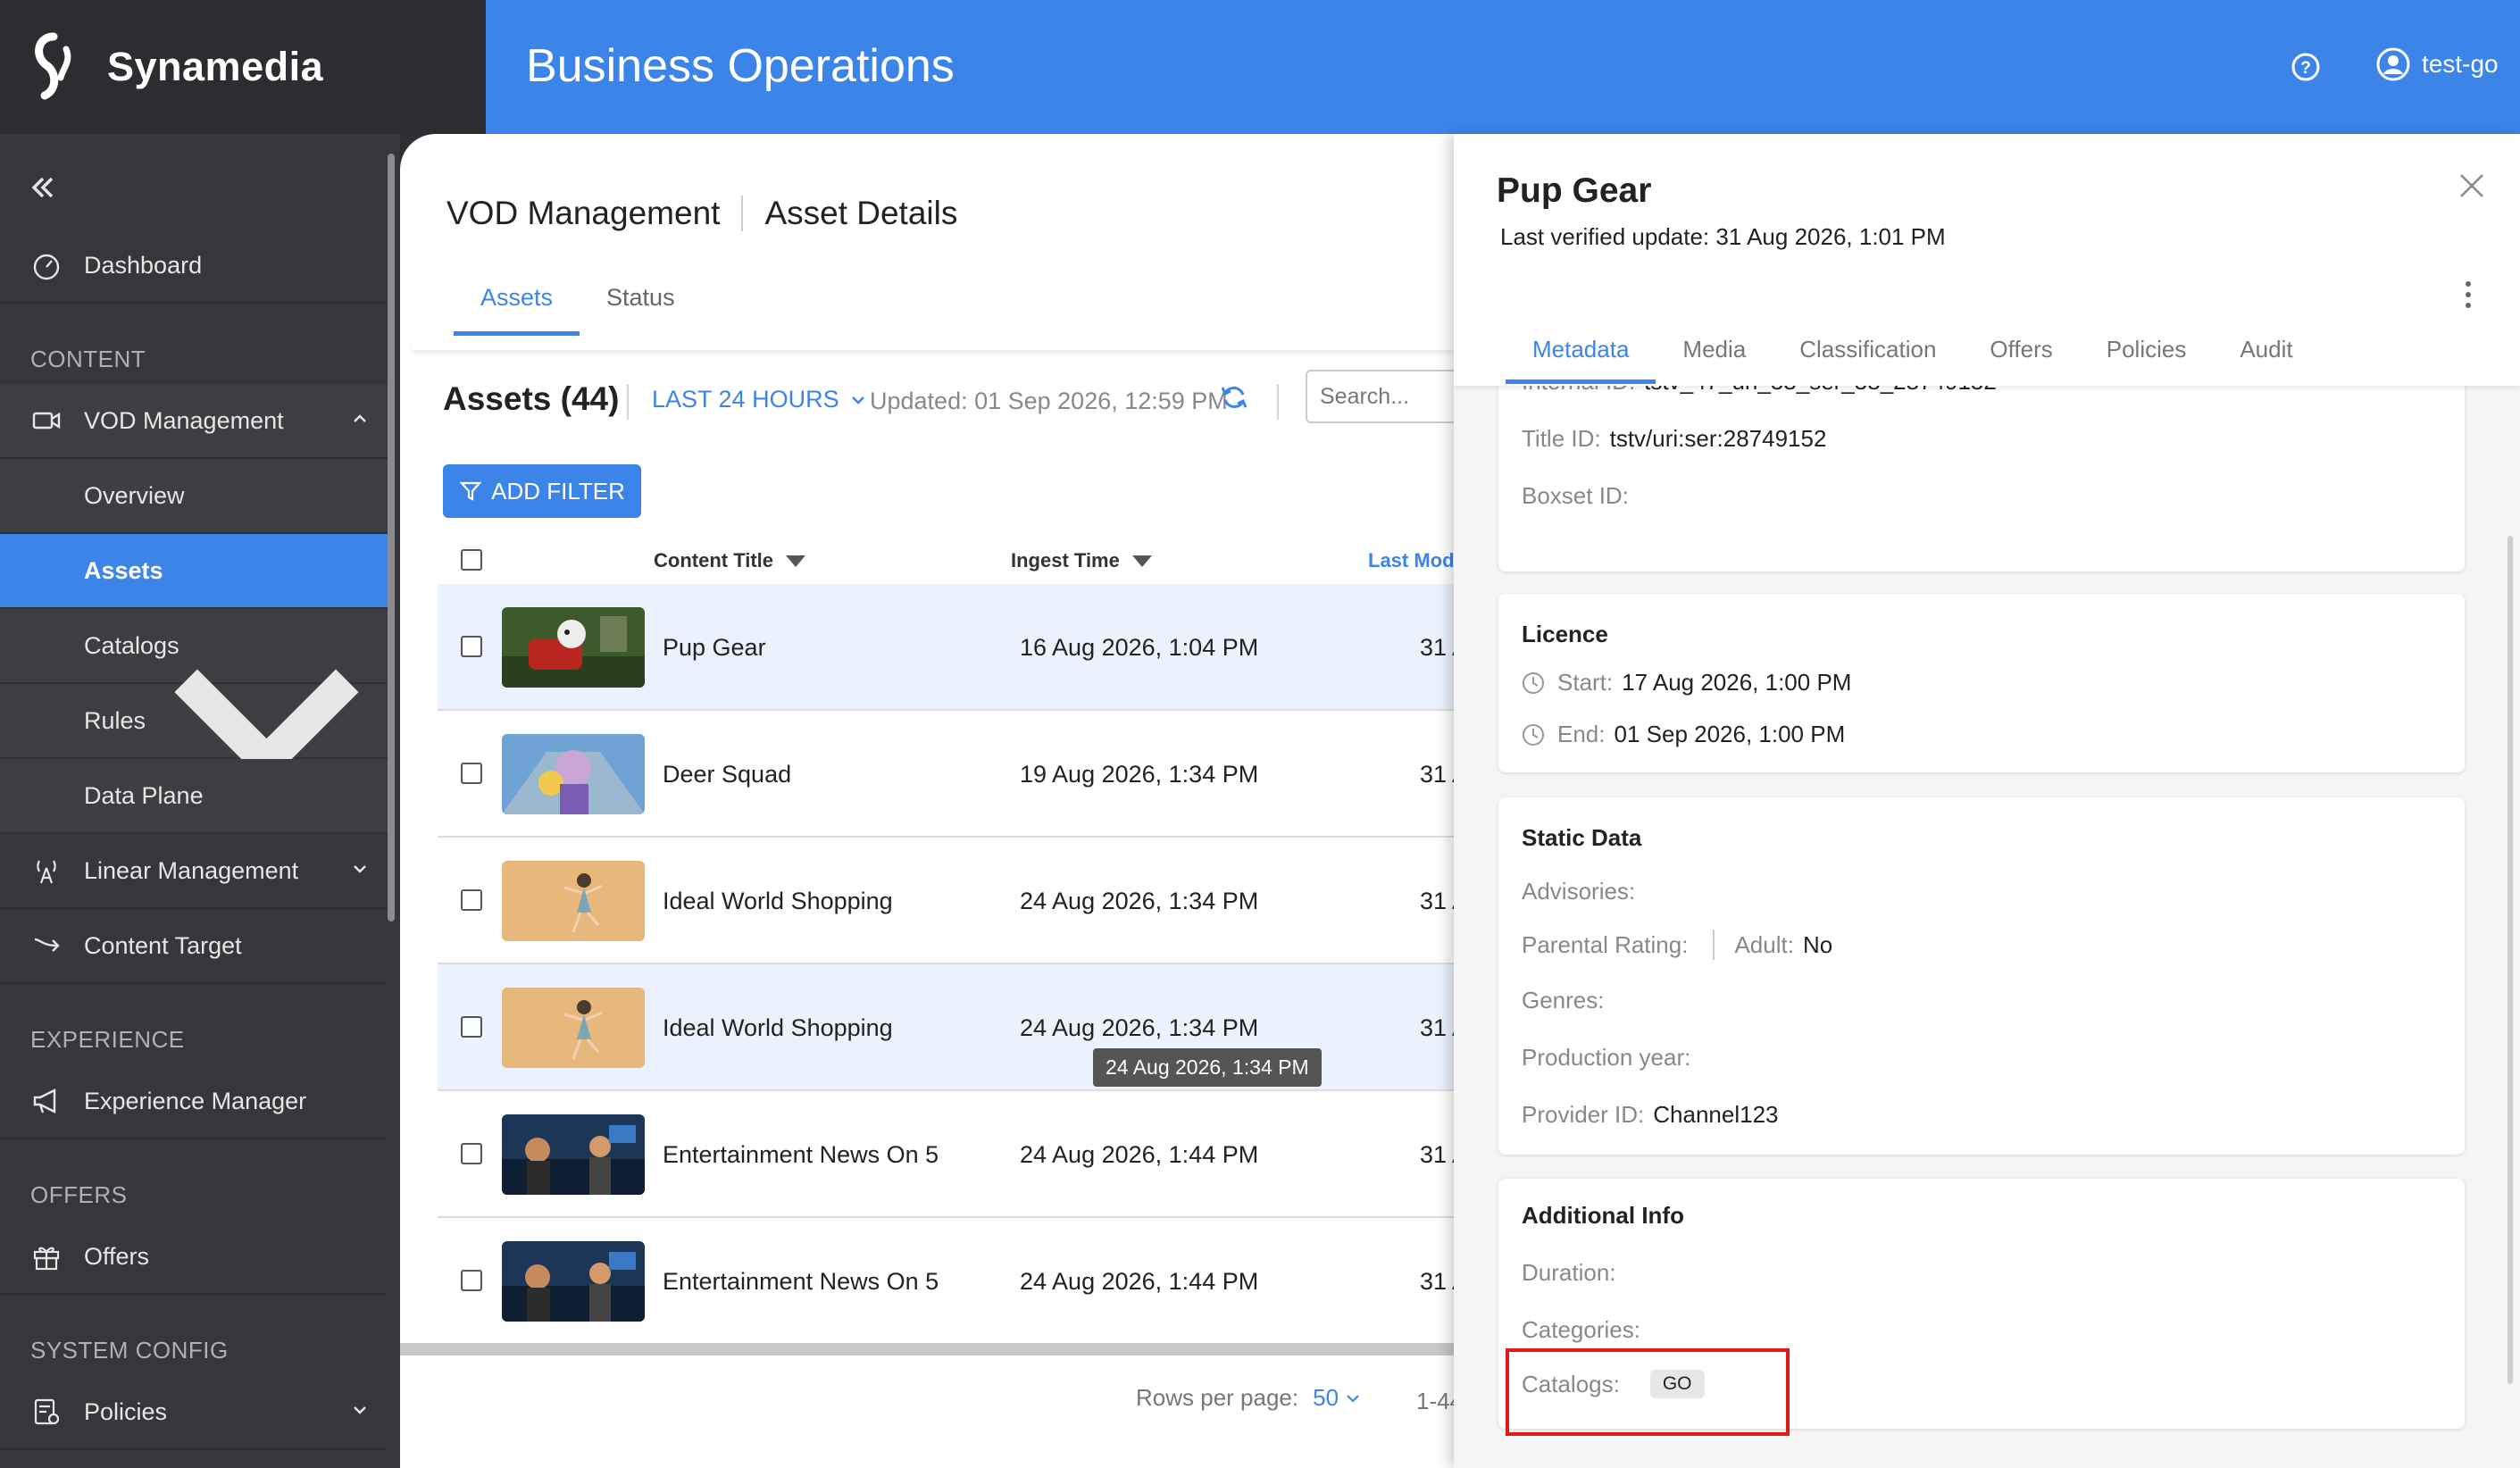 Image resolution: width=2520 pixels, height=1468 pixels. I want to click on sidebar-item-dashboard: Dashboard, so click(194, 266).